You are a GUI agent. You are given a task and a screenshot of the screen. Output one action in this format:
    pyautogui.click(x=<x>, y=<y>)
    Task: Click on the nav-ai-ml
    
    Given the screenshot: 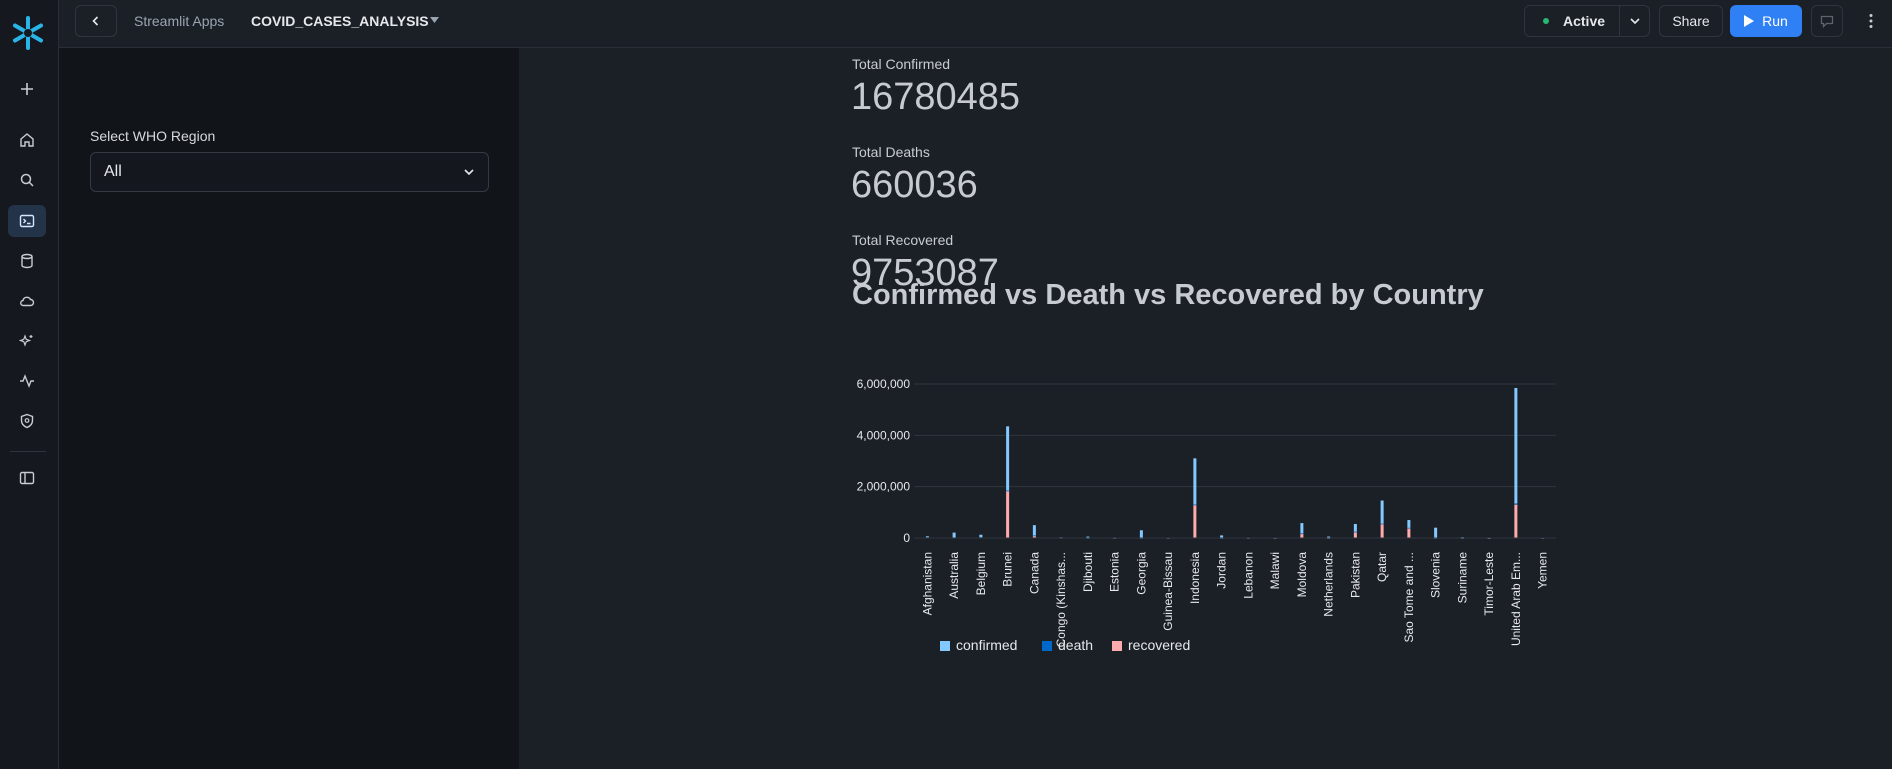 What is the action you would take?
    pyautogui.click(x=27, y=341)
    